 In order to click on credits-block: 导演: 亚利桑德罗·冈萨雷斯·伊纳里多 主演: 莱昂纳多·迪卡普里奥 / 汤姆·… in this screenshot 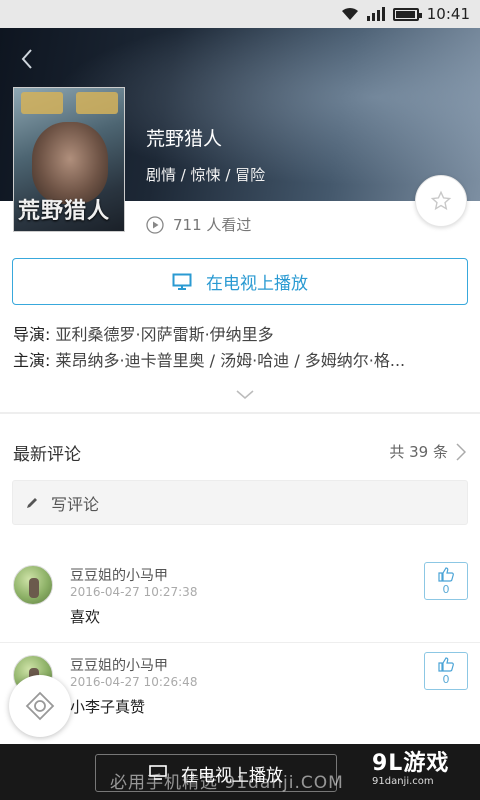, I will do `click(243, 348)`.